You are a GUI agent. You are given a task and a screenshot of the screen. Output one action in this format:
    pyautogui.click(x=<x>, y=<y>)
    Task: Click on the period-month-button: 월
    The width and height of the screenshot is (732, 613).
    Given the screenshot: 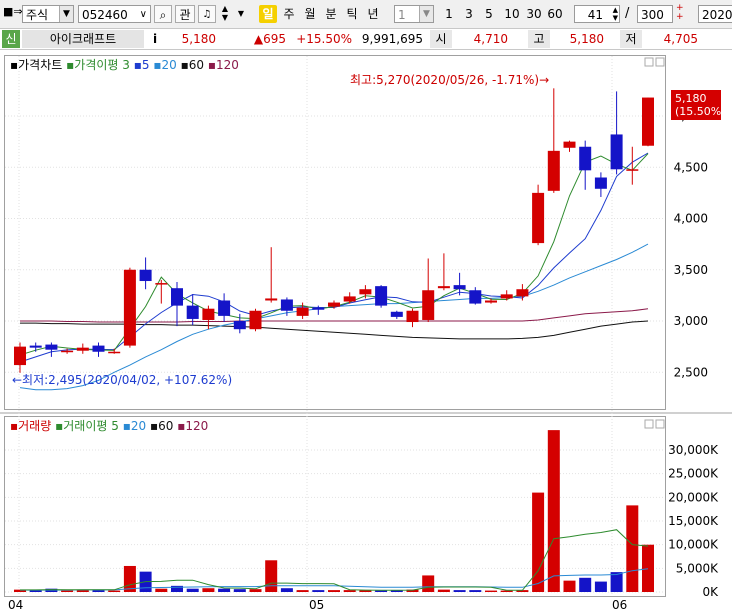 What is the action you would take?
    pyautogui.click(x=310, y=14)
    